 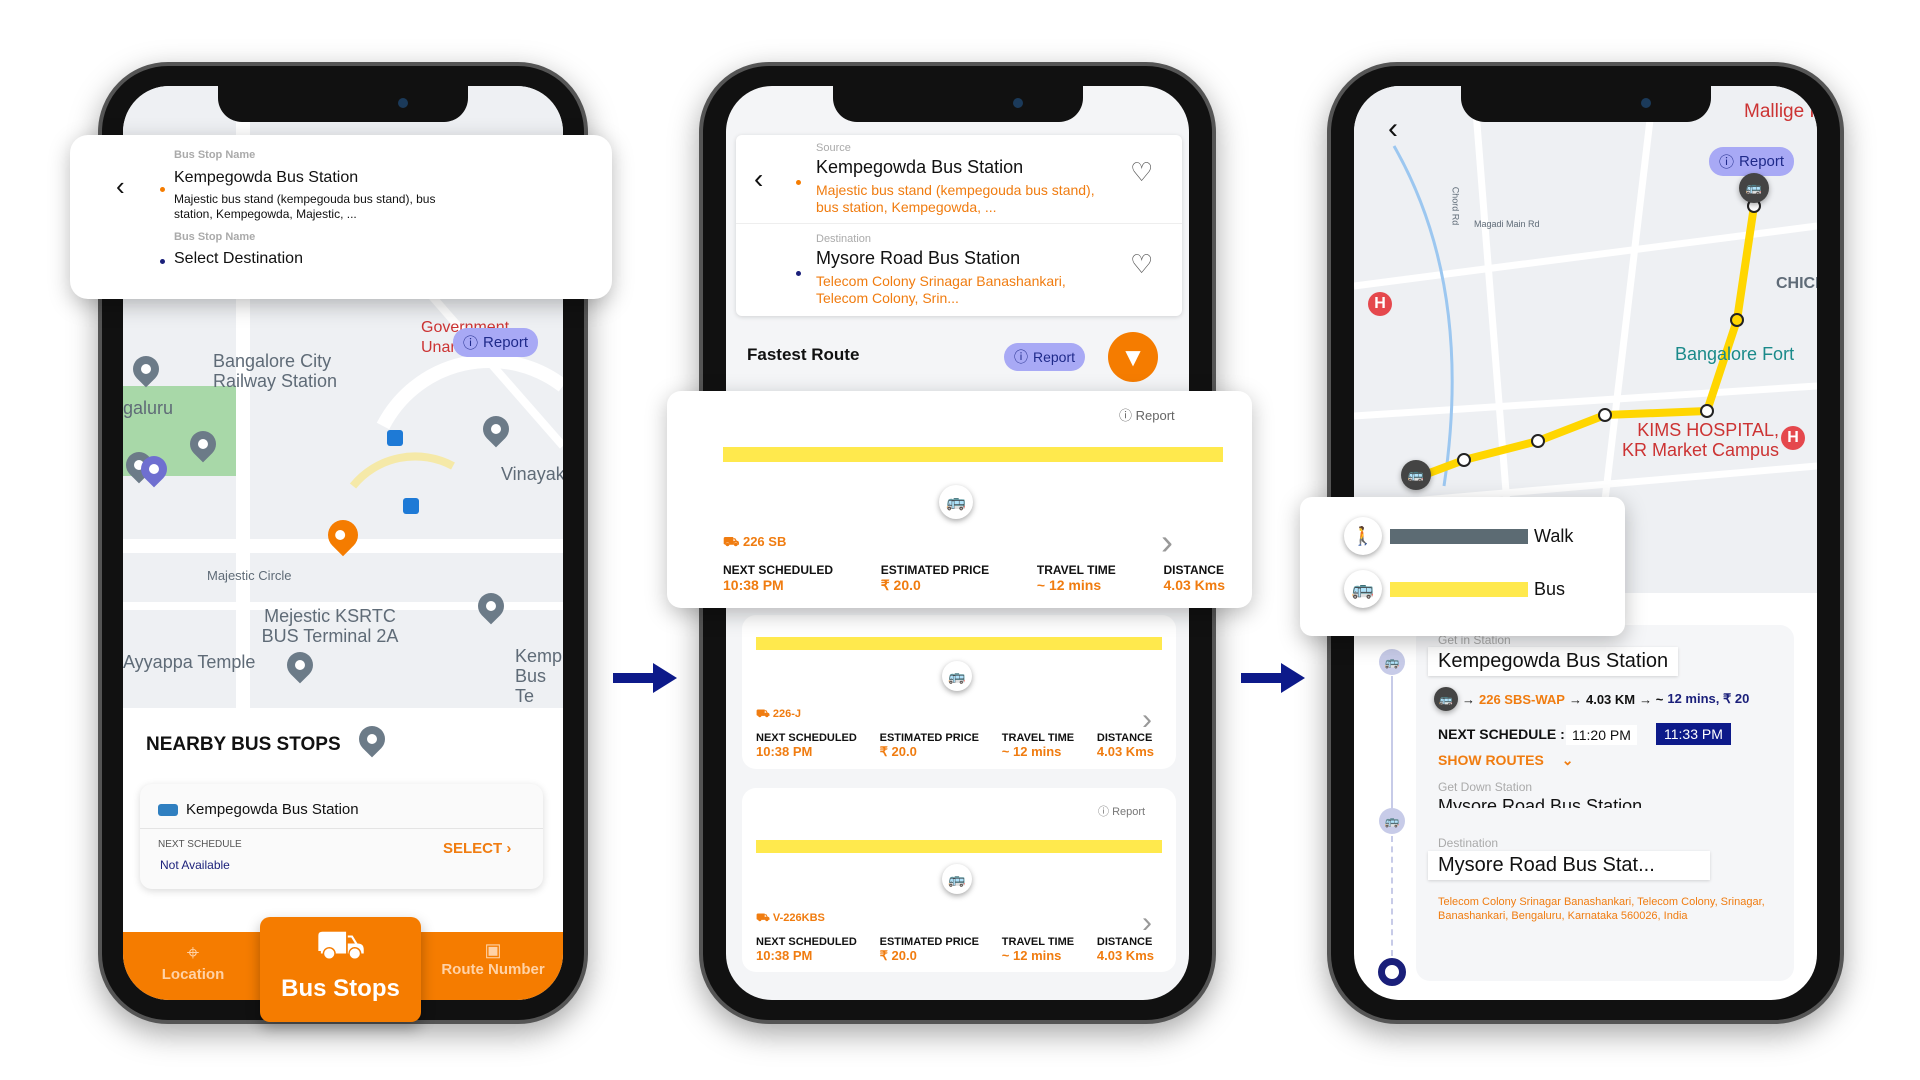 I want to click on map-label: Mallige H, so click(x=1780, y=111).